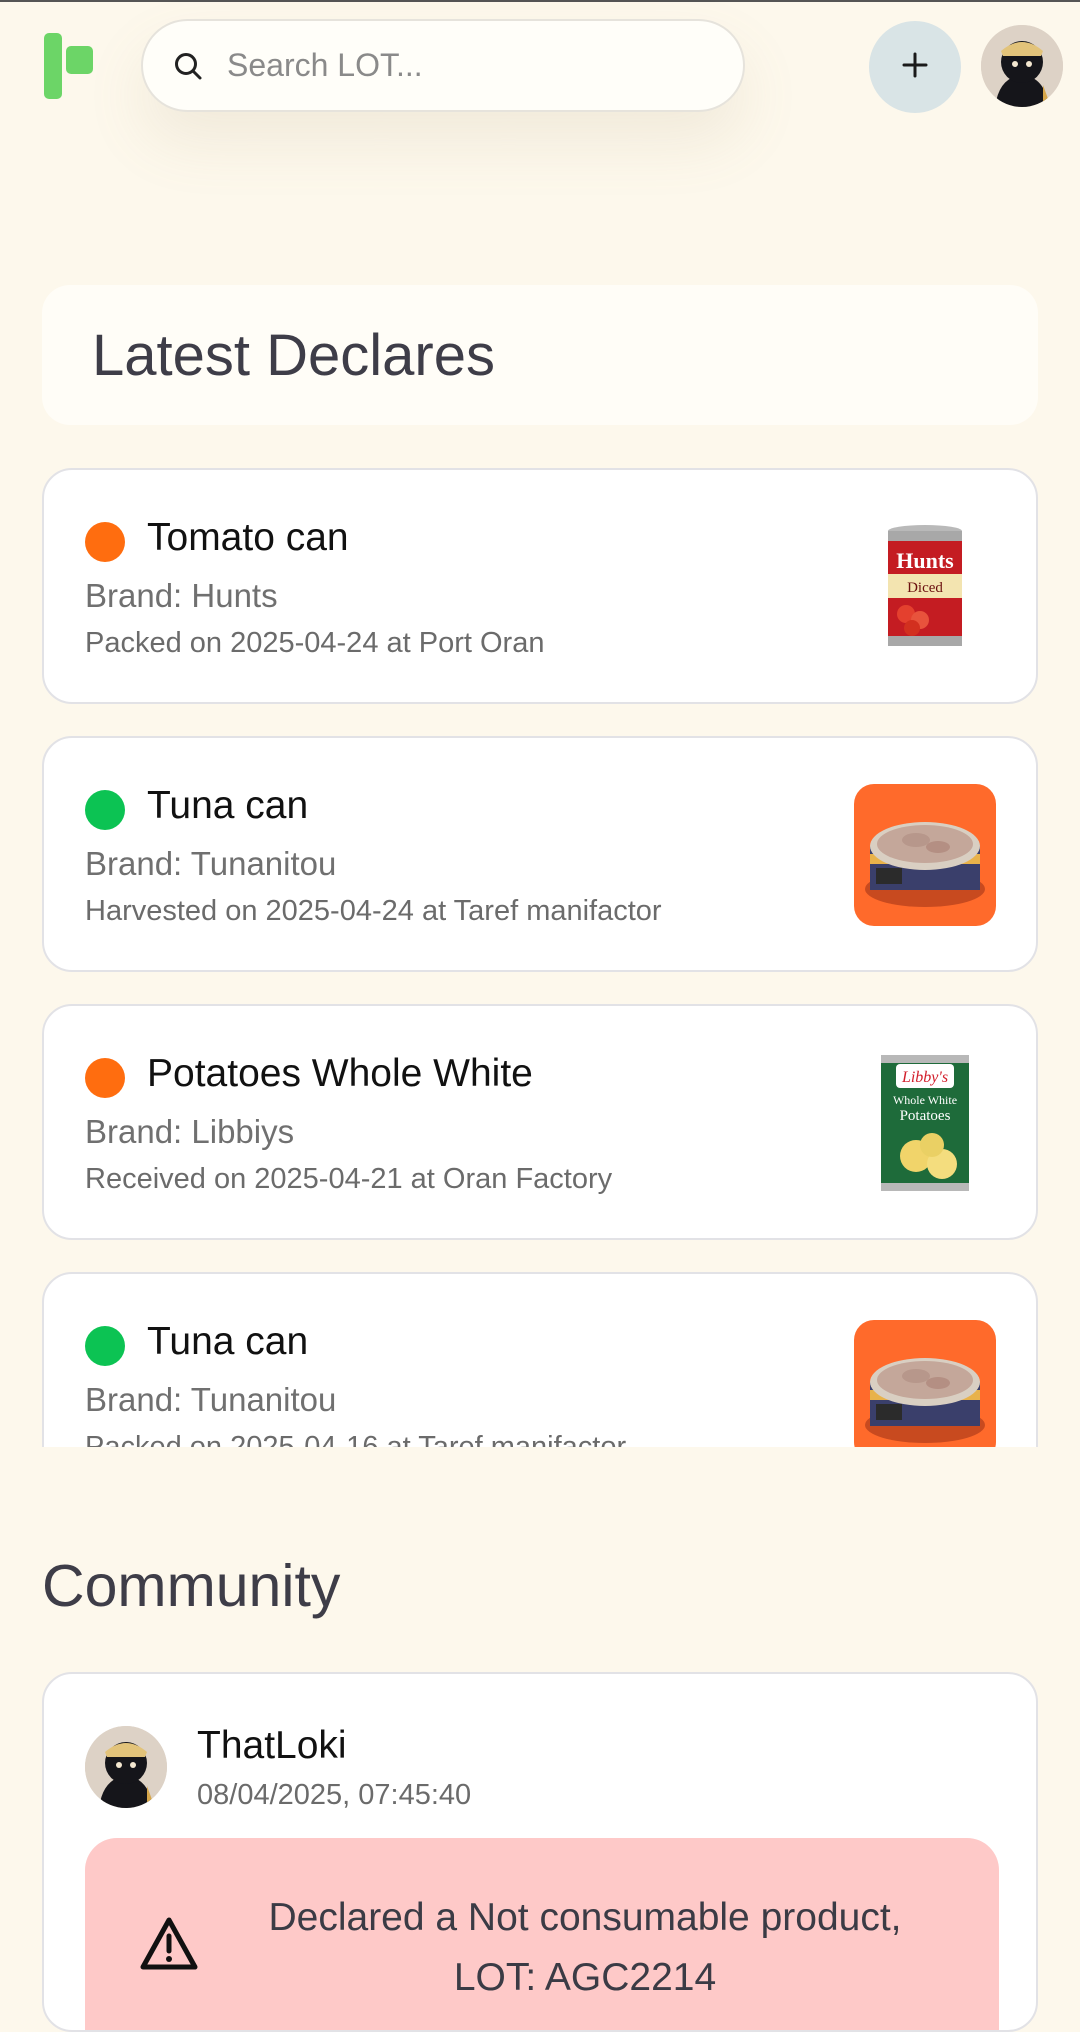 The width and height of the screenshot is (1080, 2032). I want to click on app-logo, so click(70, 66).